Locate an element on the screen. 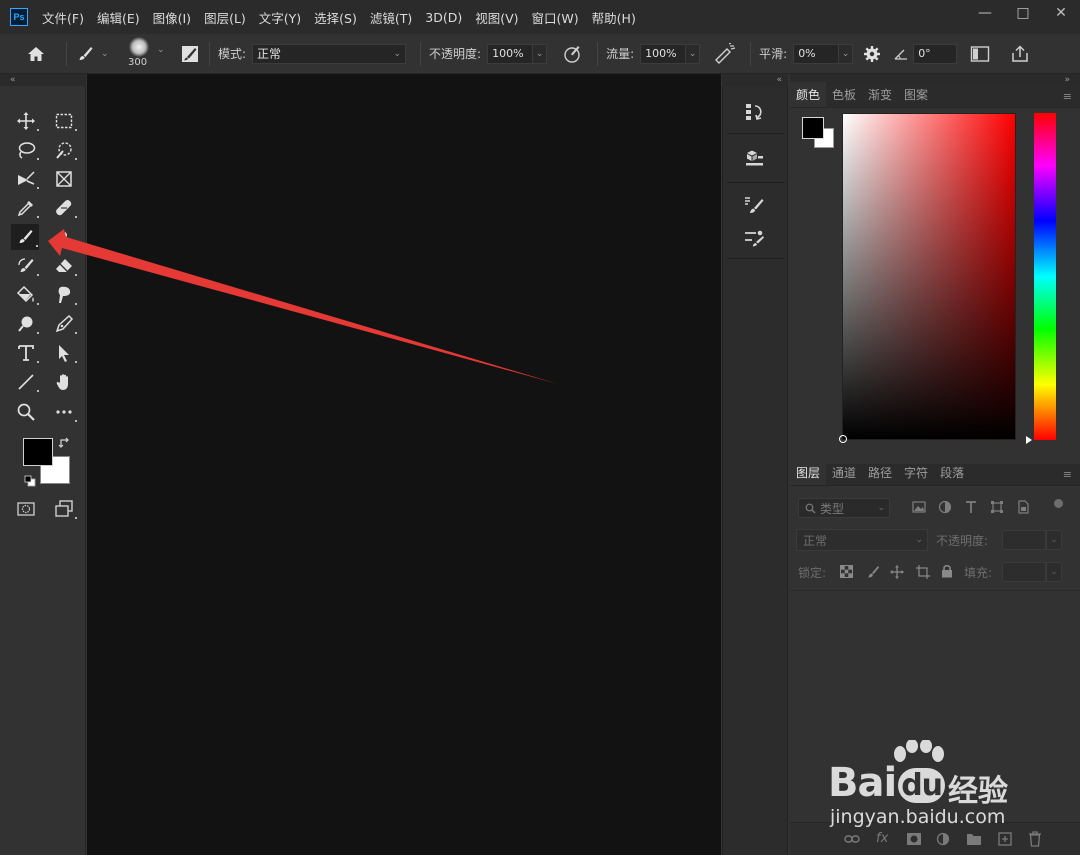  toolbar-collapse-strip: « is located at coordinates (43, 80).